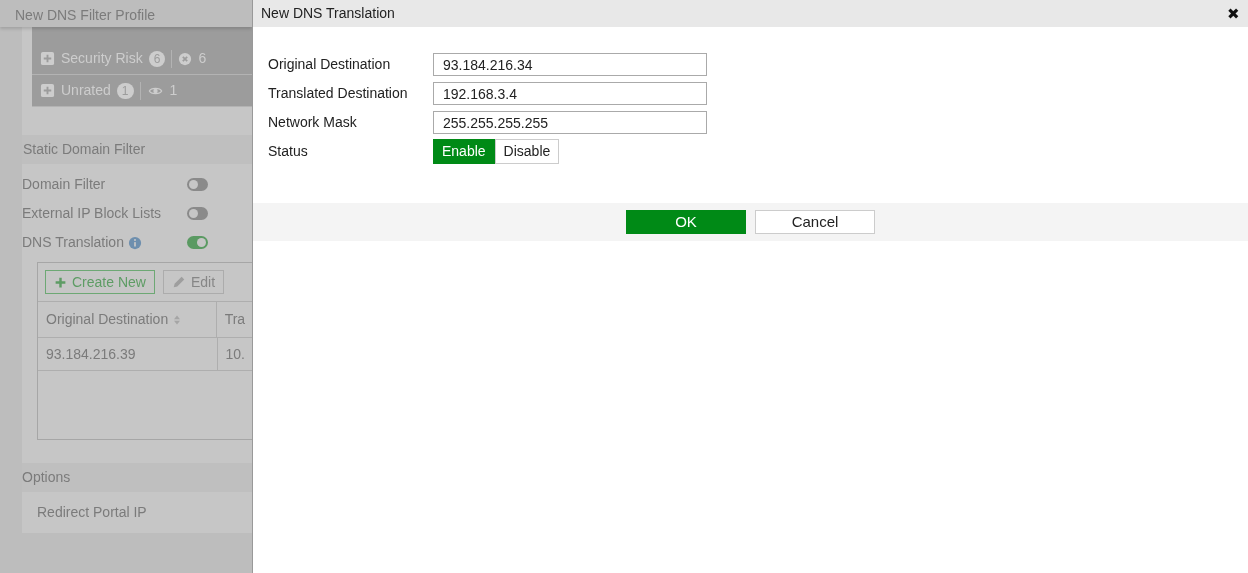  I want to click on section-heading: Options, so click(46, 477).